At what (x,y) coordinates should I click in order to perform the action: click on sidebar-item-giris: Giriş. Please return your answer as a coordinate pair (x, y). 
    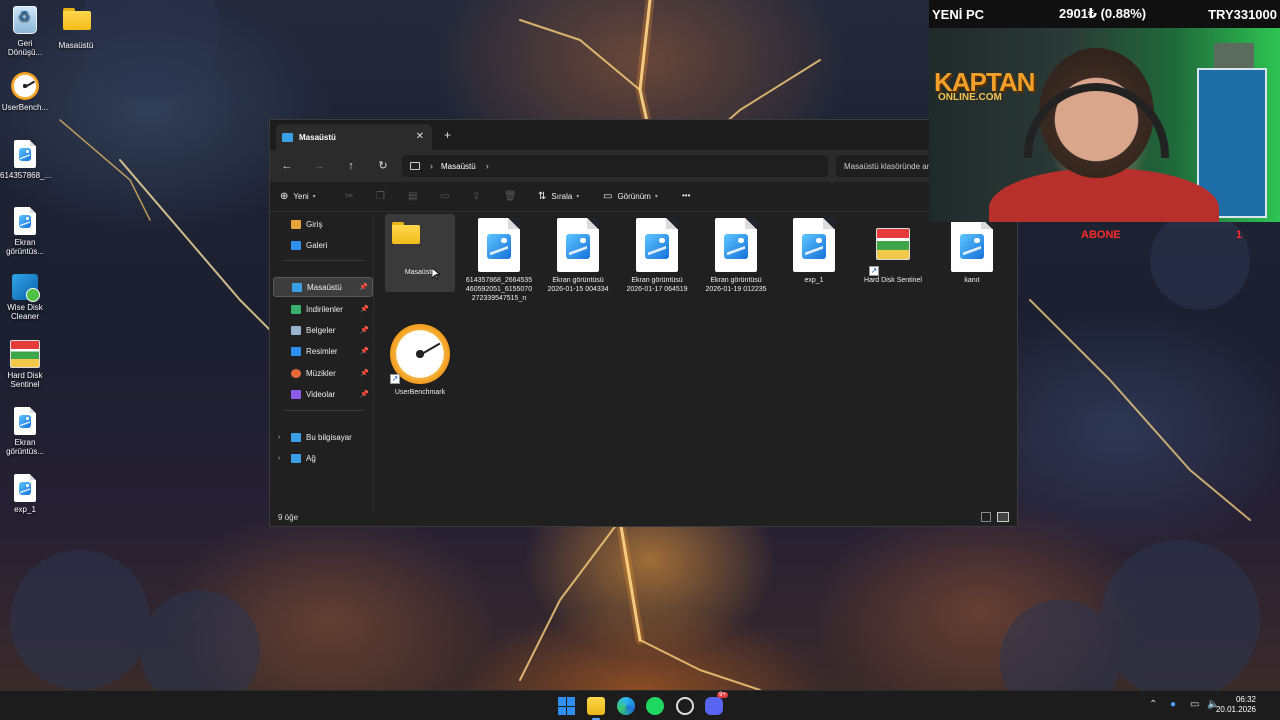
    Looking at the image, I should click on (323, 224).